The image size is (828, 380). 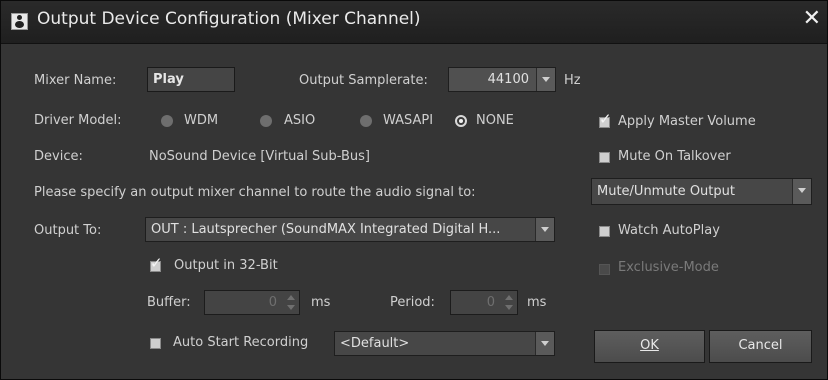 What do you see at coordinates (604, 157) in the screenshot?
I see `mute-on-talkover-checkbox` at bounding box center [604, 157].